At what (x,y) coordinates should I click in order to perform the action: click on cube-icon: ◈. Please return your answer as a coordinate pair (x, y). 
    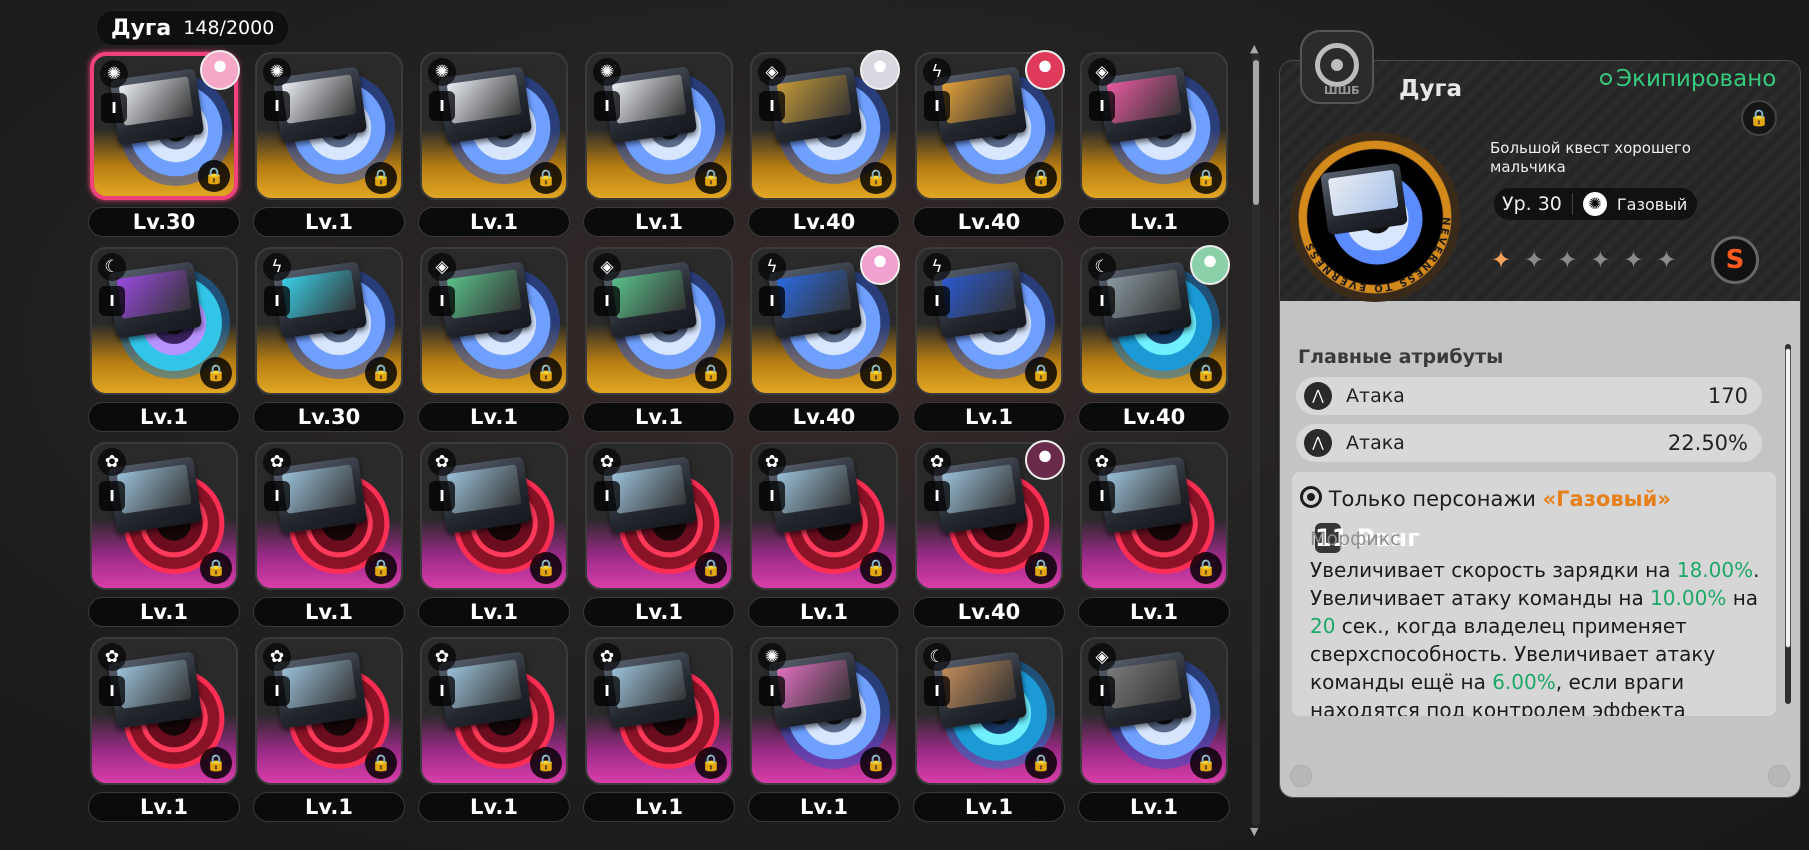
    Looking at the image, I should click on (1102, 72).